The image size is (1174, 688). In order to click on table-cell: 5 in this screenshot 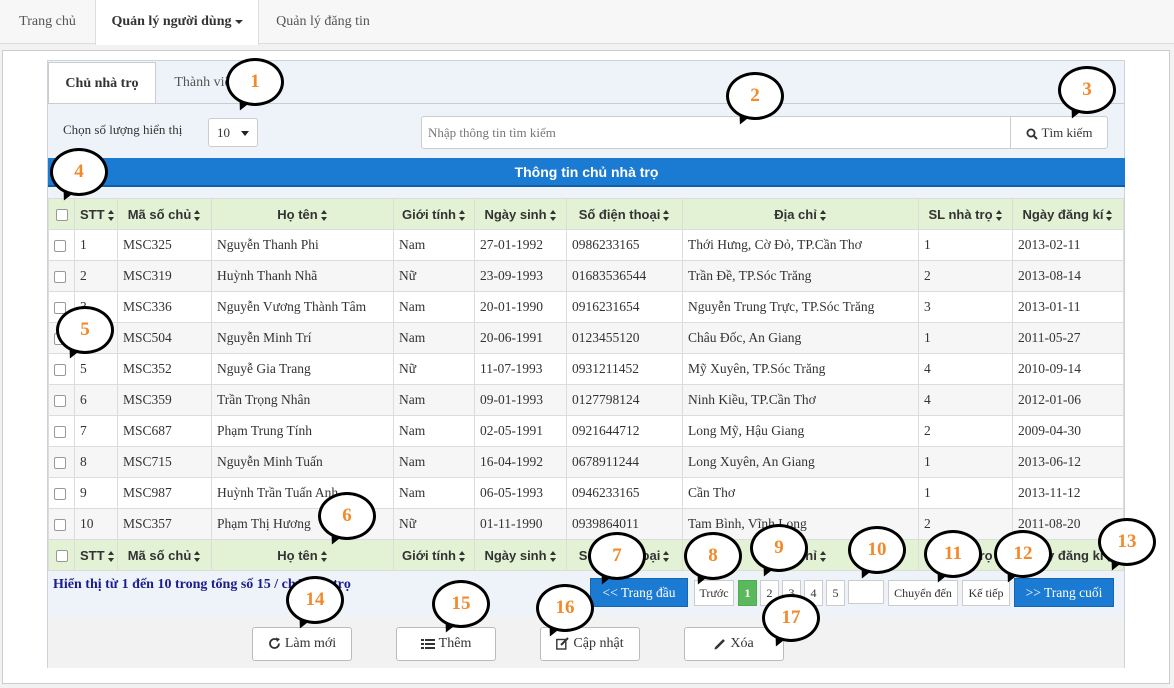, I will do `click(96, 369)`.